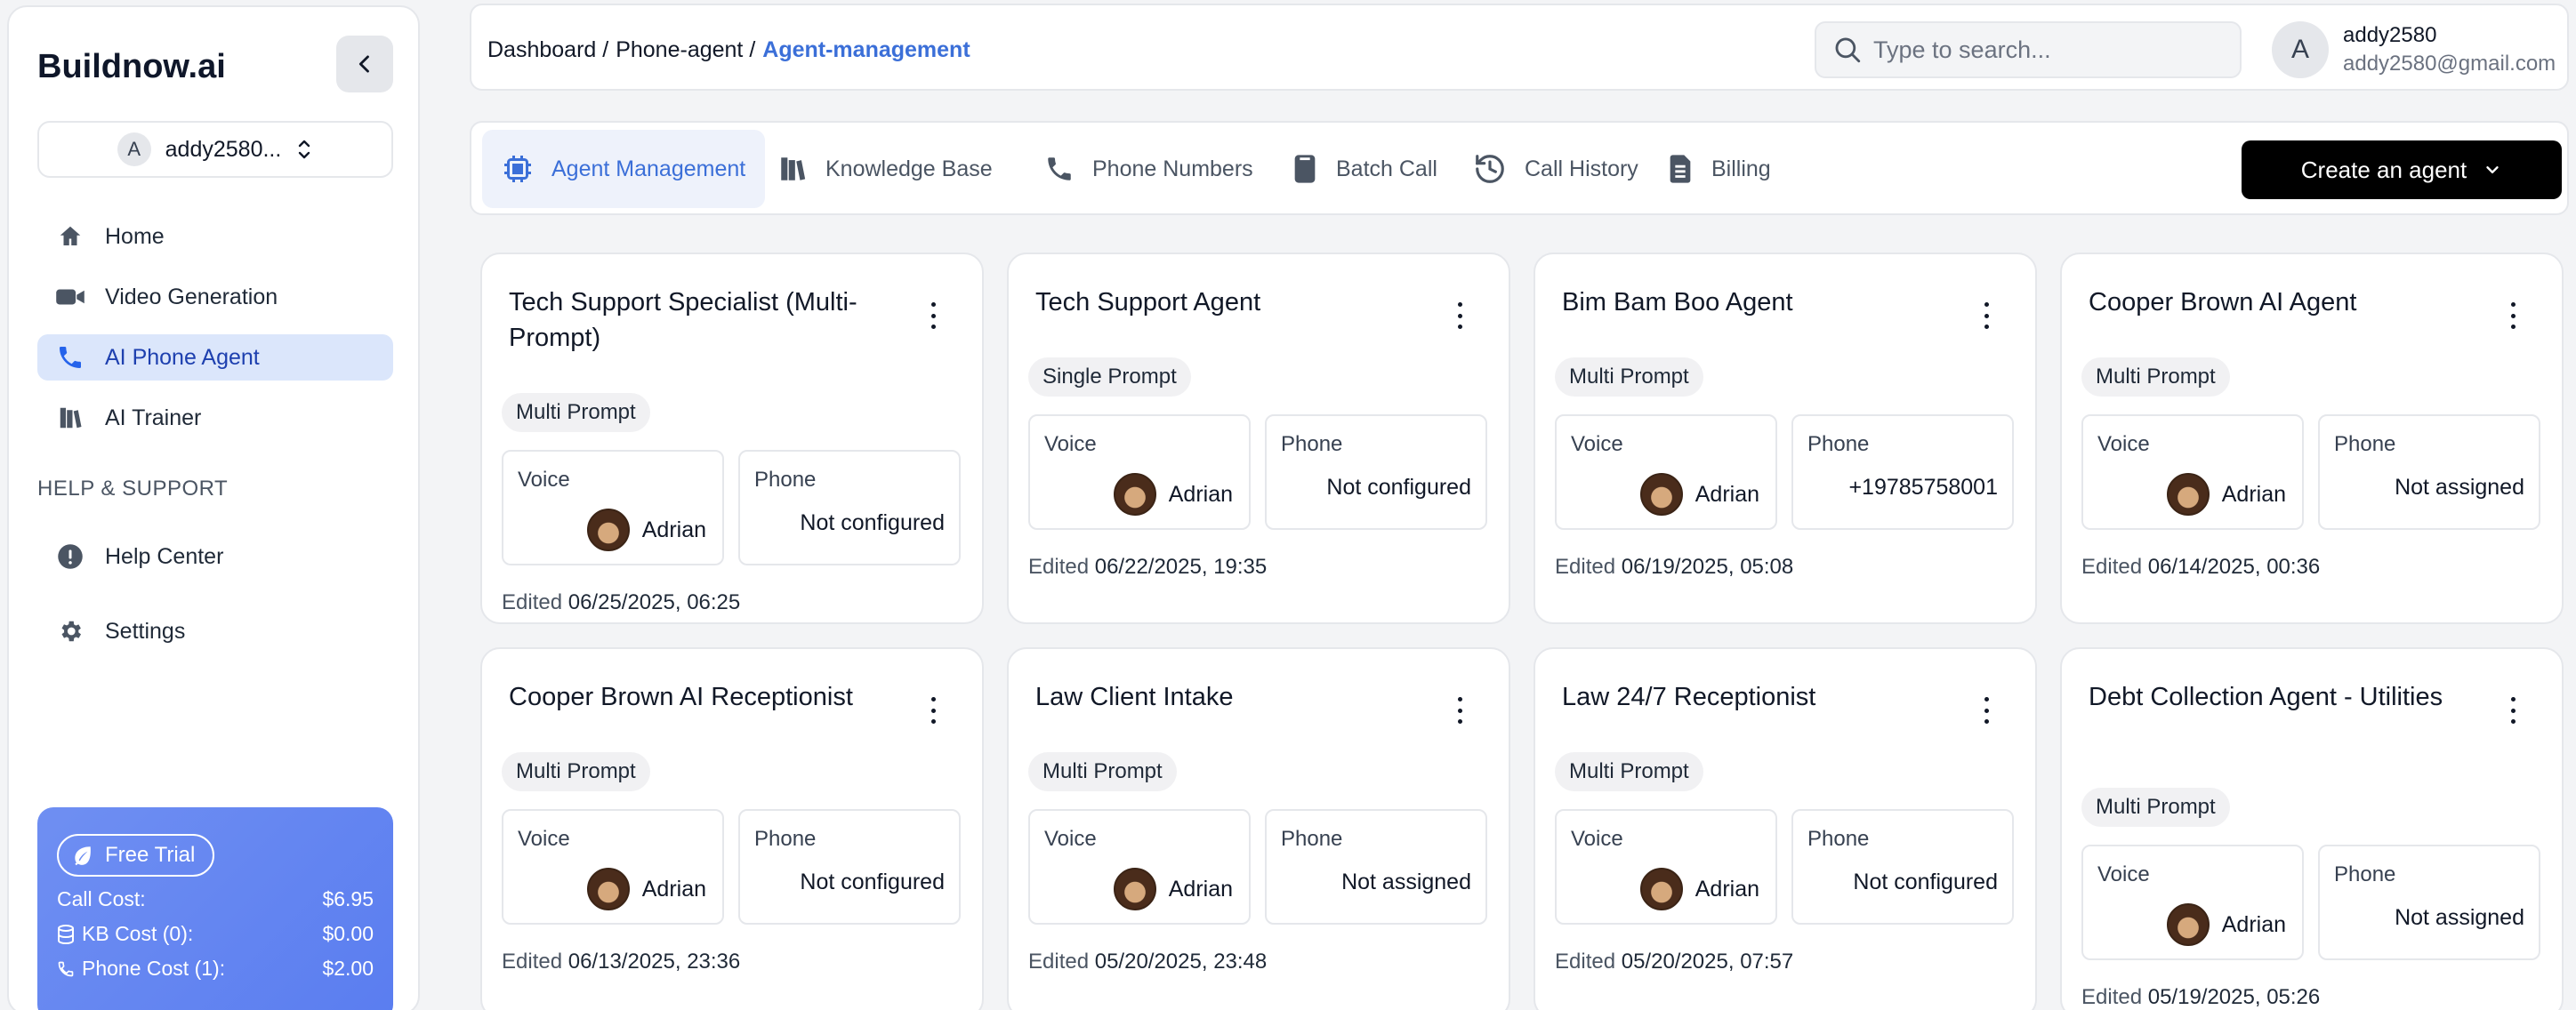 The image size is (2576, 1010). I want to click on breadcrumb-dashboard: Dashboard /, so click(547, 50).